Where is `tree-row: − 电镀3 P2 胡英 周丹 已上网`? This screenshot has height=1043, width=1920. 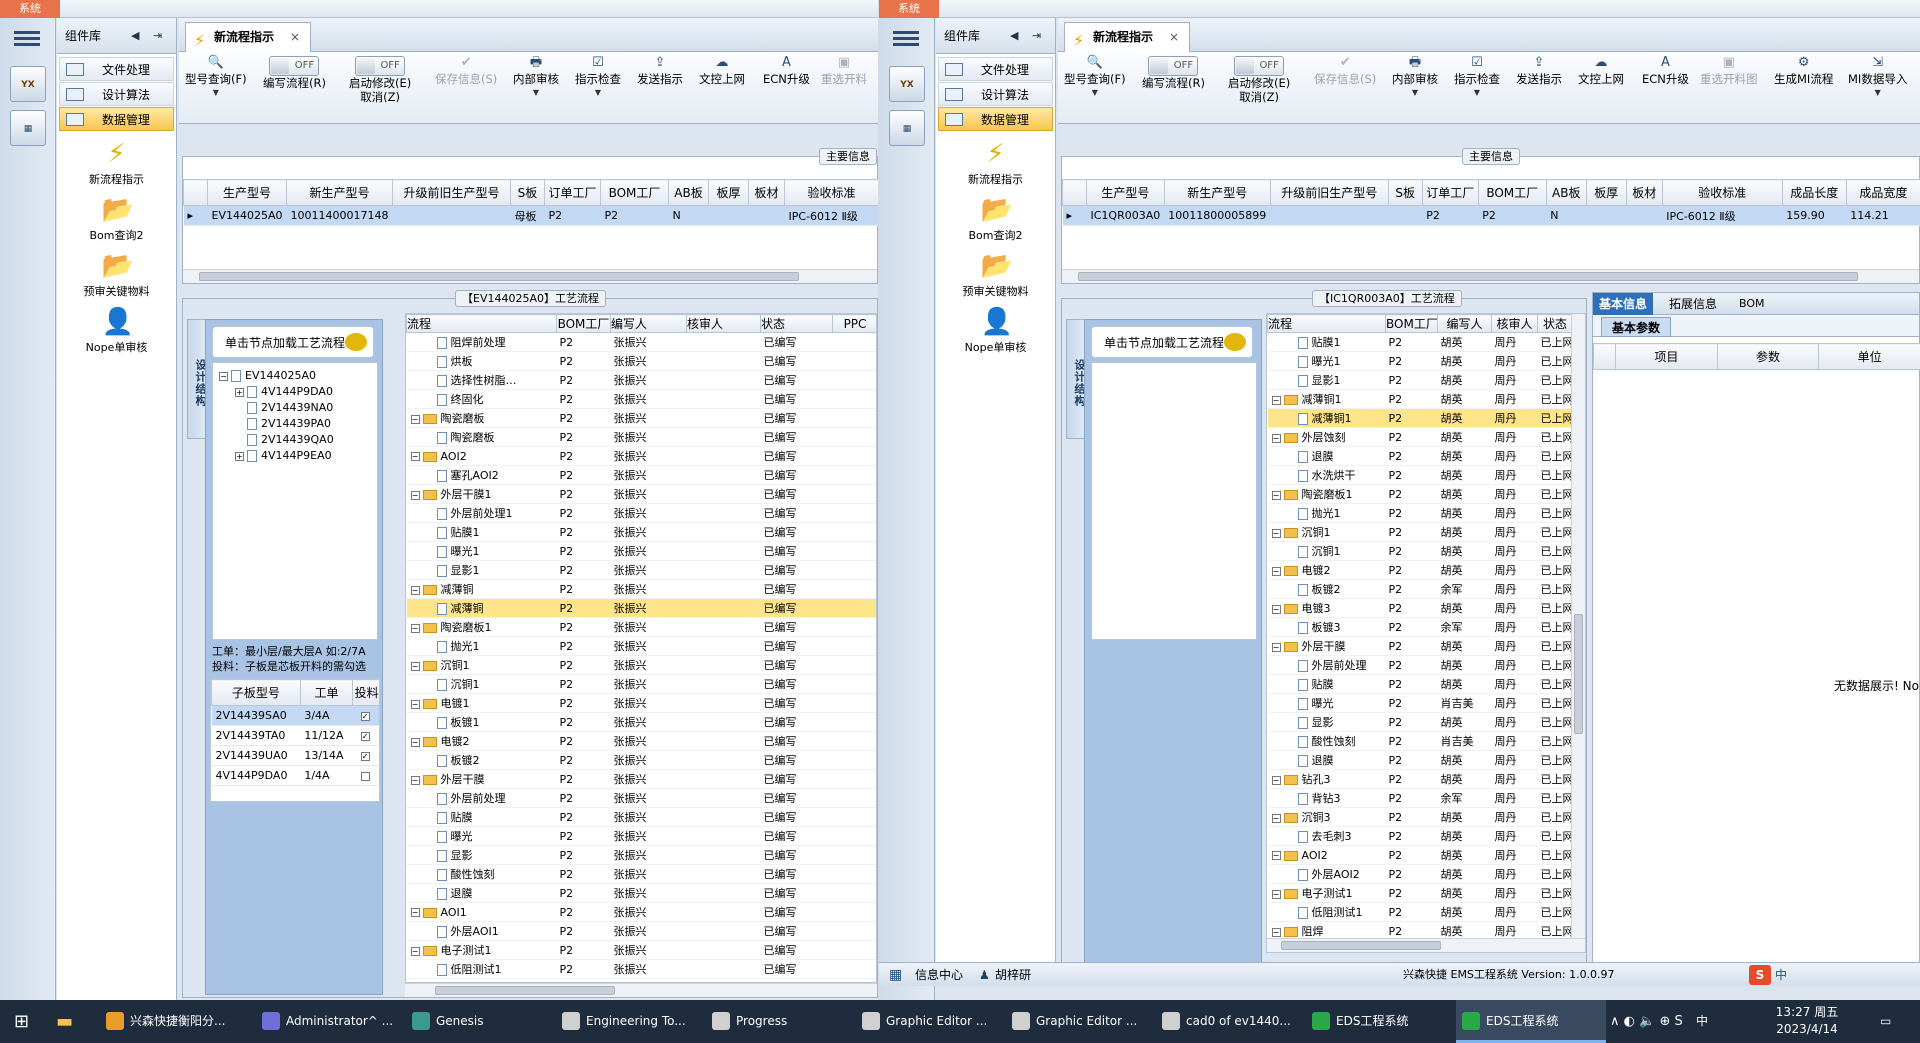 tree-row: − 电镀3 P2 胡英 周丹 已上网 is located at coordinates (1420, 608).